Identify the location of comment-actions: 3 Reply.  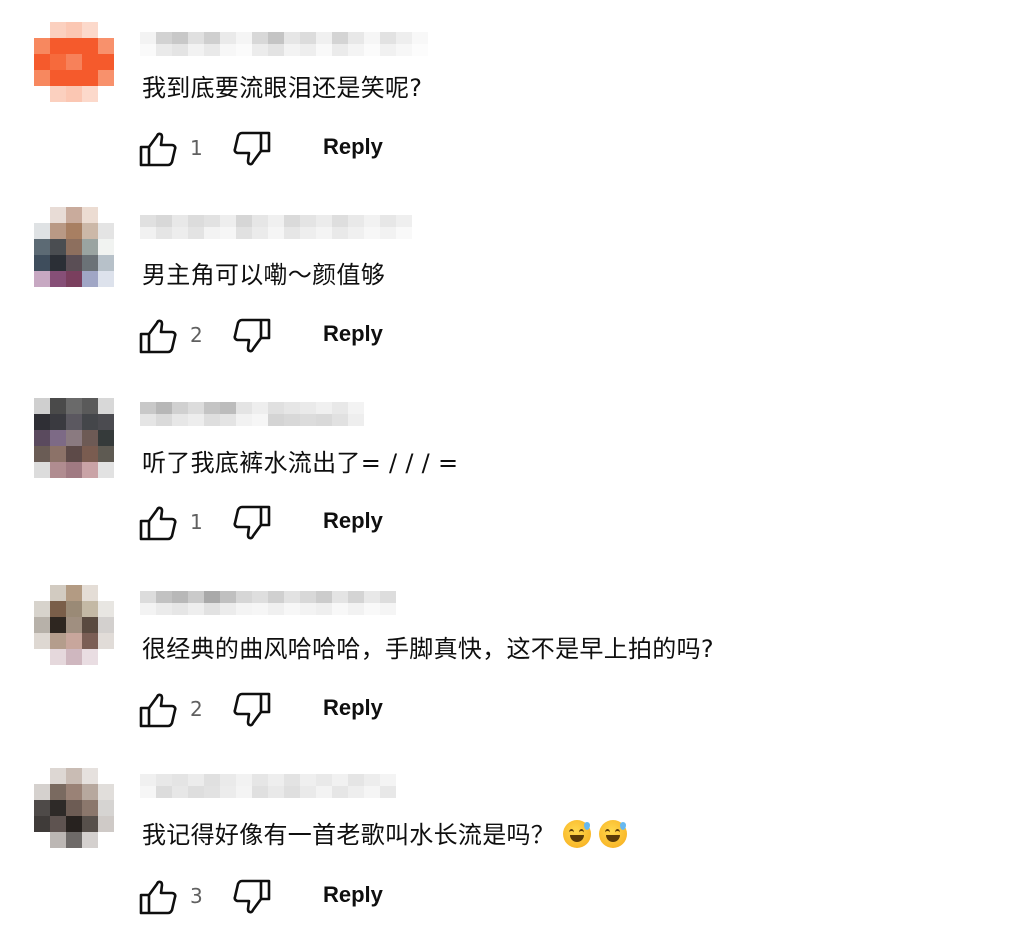
(338, 896).